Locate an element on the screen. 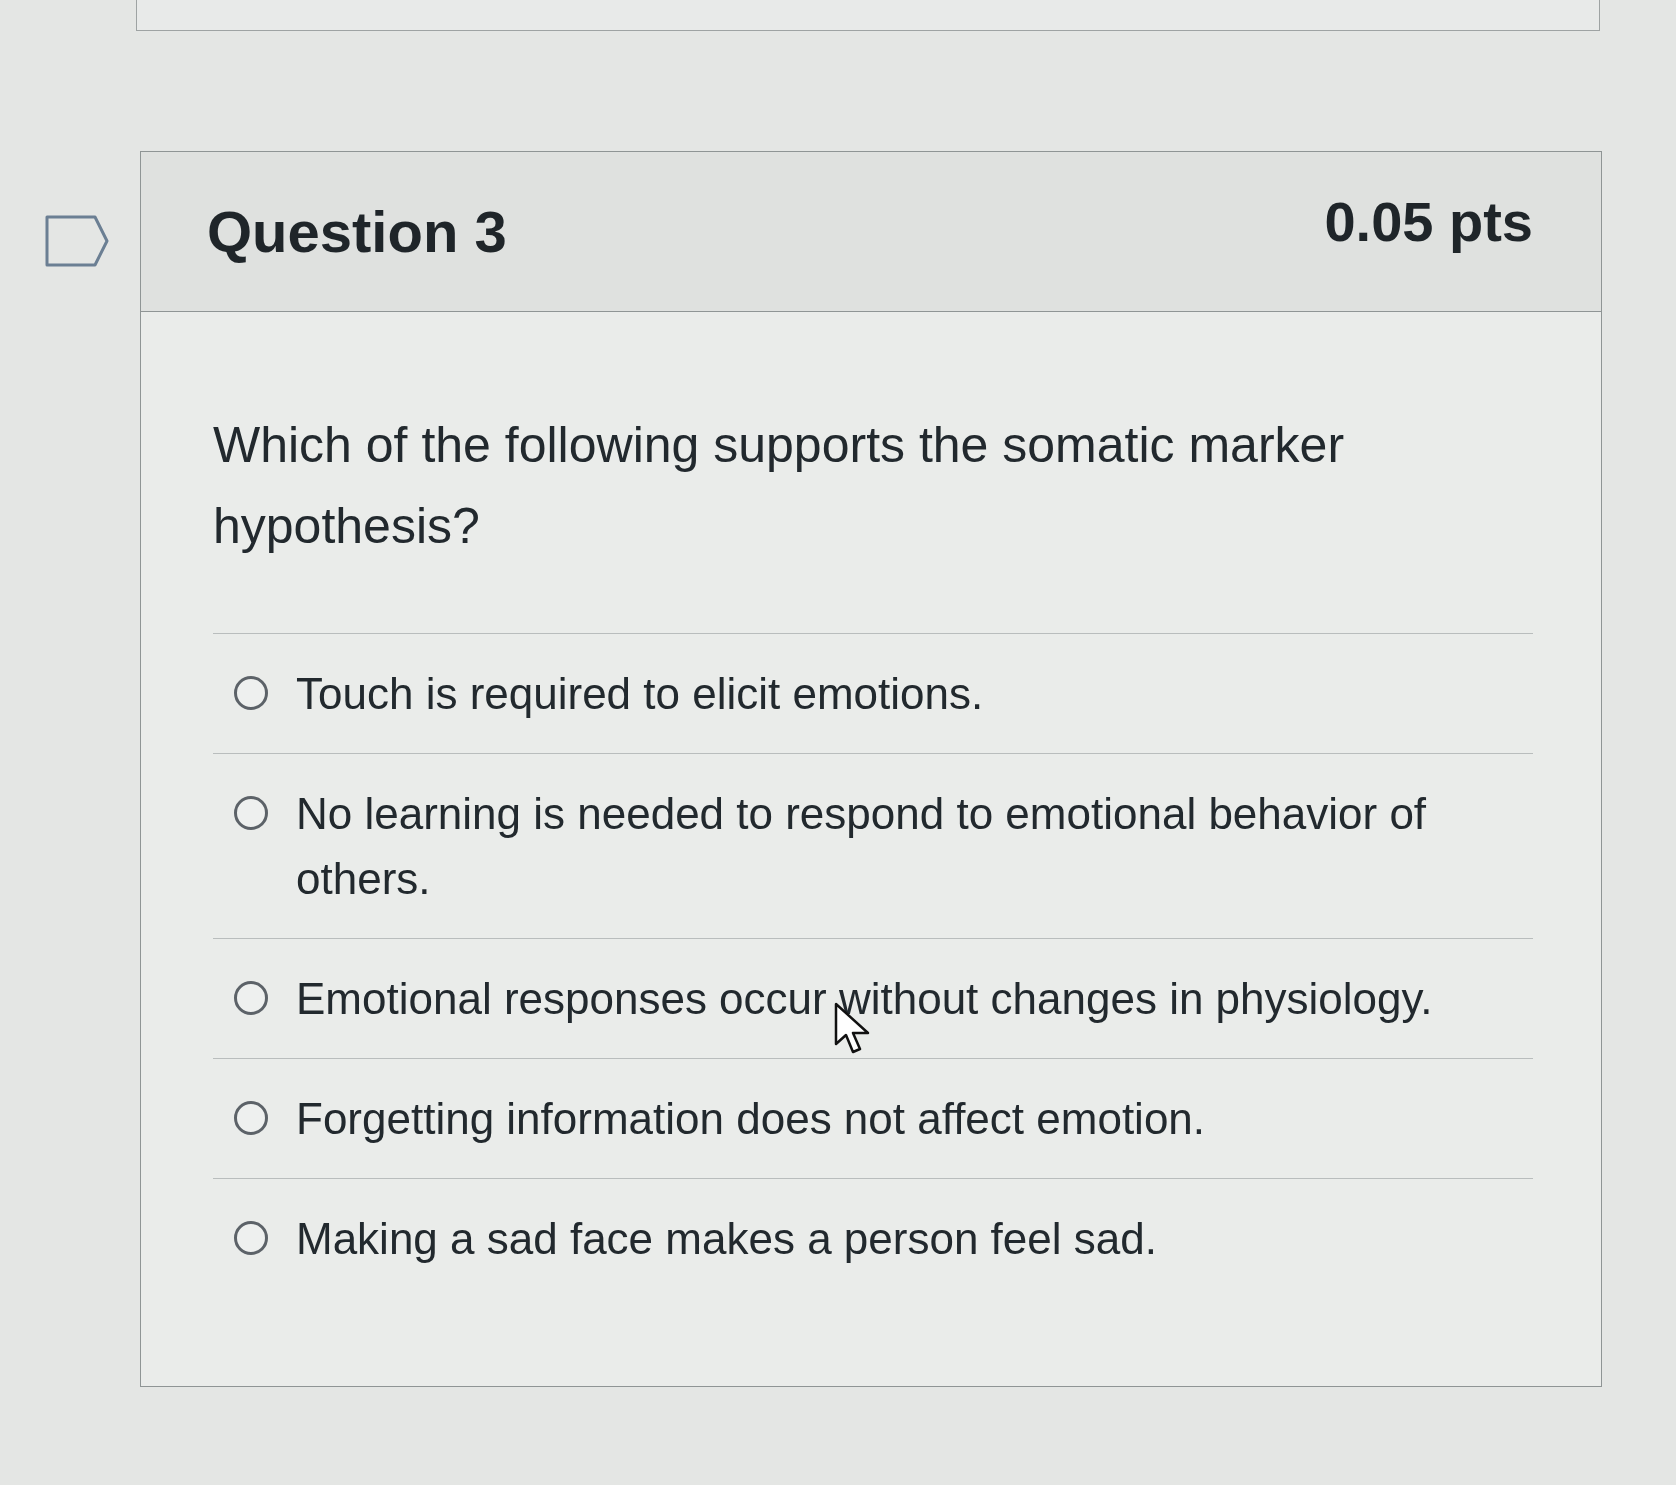 This screenshot has height=1485, width=1676. answer-option-text: Emotional responses occur without changes in physiology. is located at coordinates (864, 998).